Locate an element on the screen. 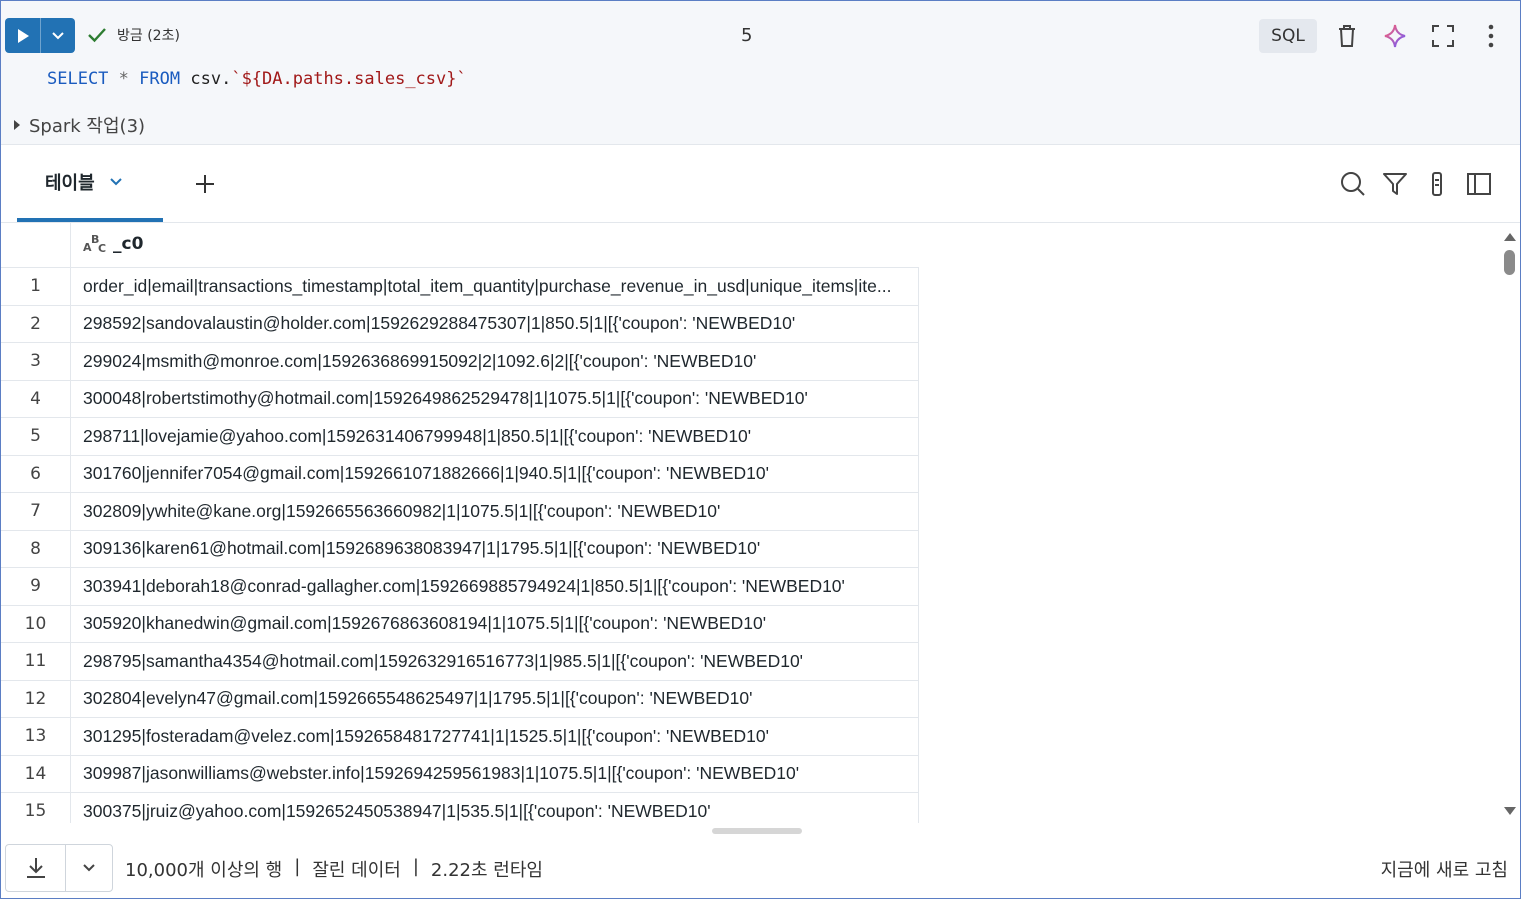 This screenshot has height=901, width=1523. run-status: 방금 (2초) is located at coordinates (133, 35).